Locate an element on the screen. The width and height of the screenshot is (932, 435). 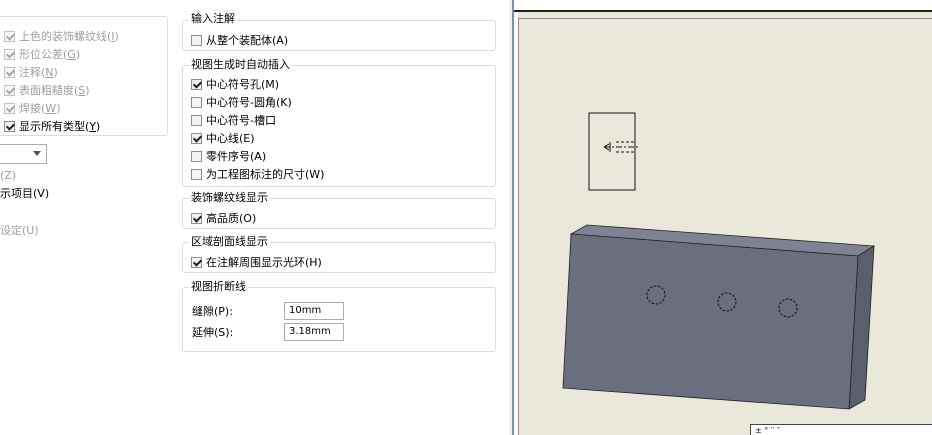
checkbox-label: 中心线(E) is located at coordinates (230, 138).